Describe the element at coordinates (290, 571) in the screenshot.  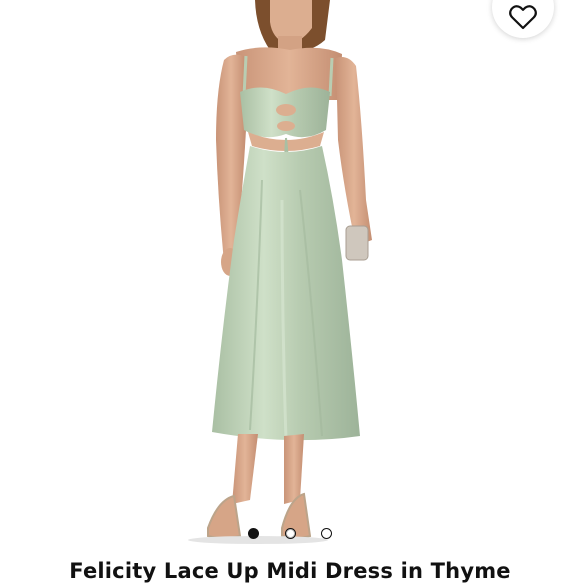
I see `product-title: Felicity Lace Up Midi Dress in Thyme` at that location.